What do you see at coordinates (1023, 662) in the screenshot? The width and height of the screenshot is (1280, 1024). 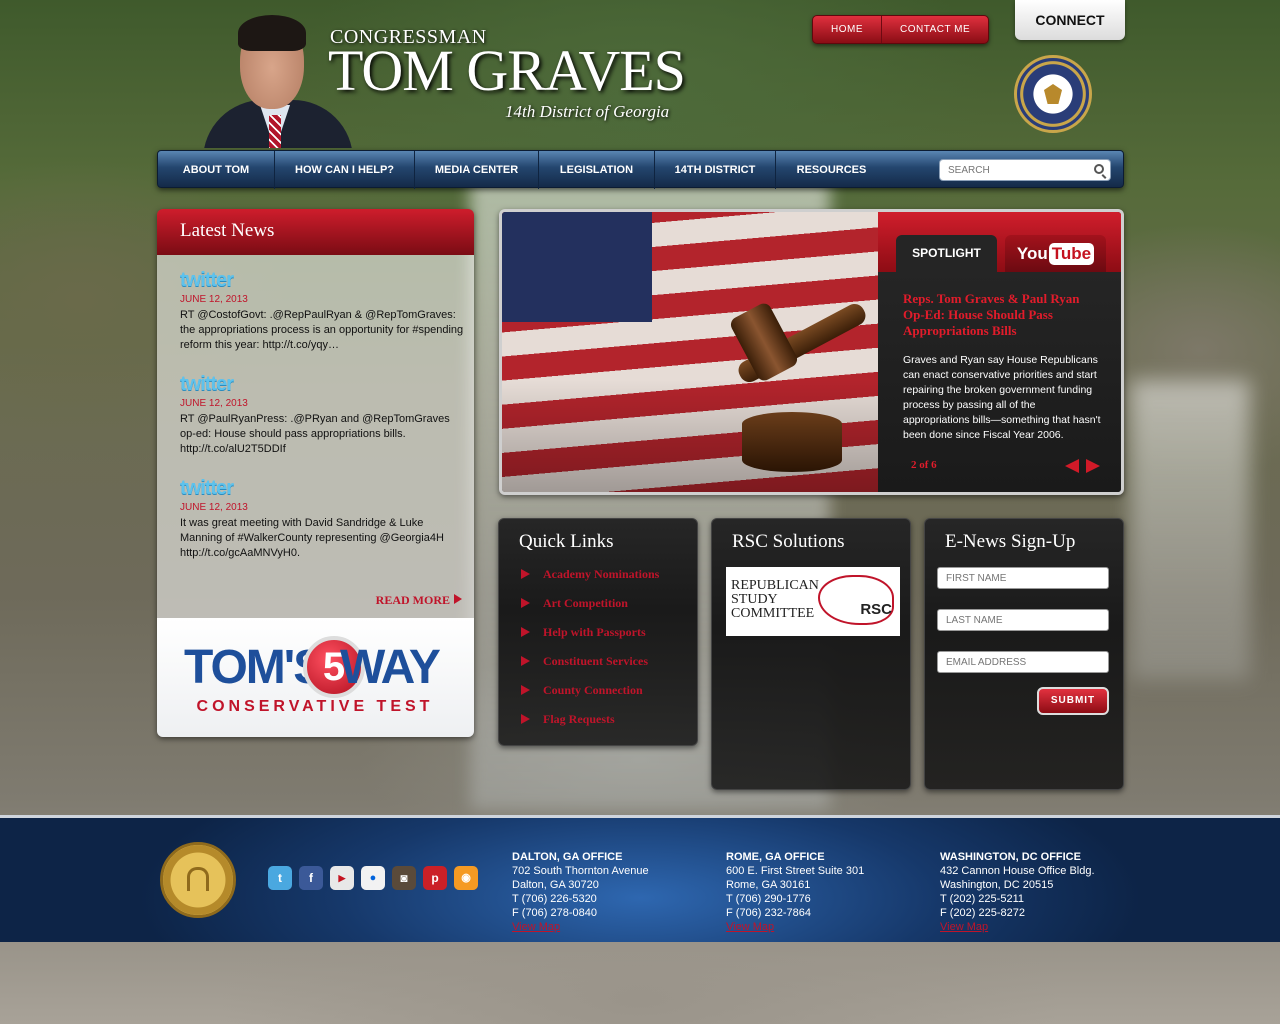 I see `email-field` at bounding box center [1023, 662].